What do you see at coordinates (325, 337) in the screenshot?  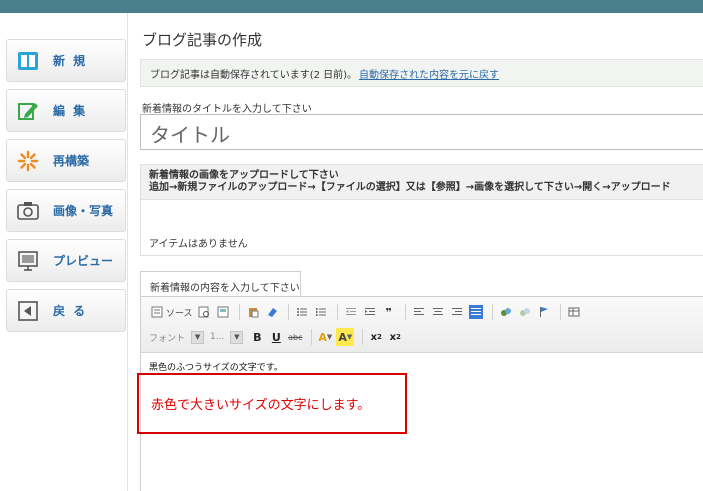 I see `text-color-icon: A ▼` at bounding box center [325, 337].